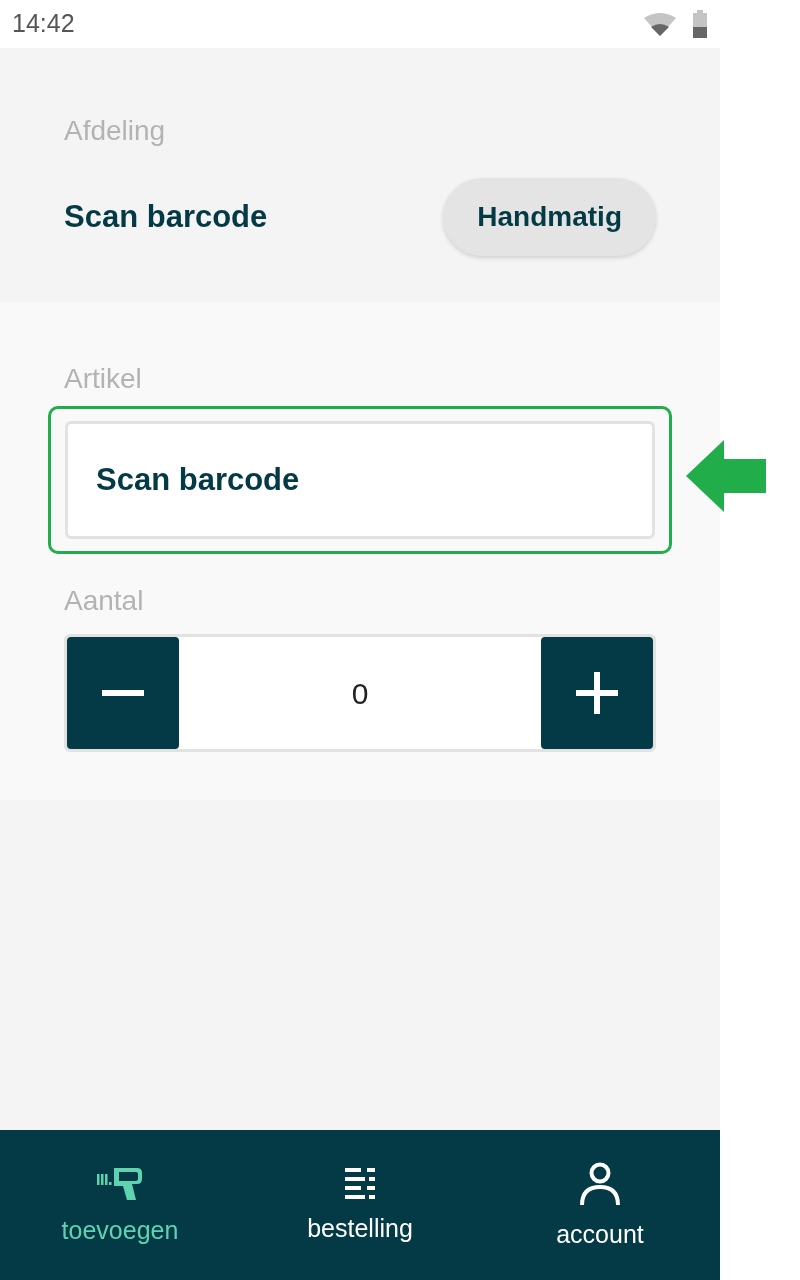  Describe the element at coordinates (360, 1183) in the screenshot. I see `list-icon` at that location.